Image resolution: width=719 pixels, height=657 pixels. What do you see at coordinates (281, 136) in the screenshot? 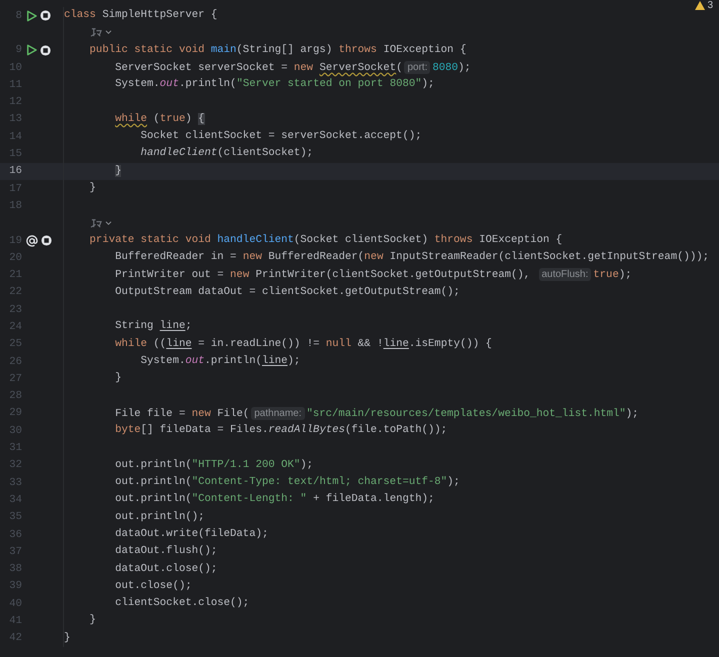
I see `code-line: Socket clientSocket = serverSocket.accept();` at bounding box center [281, 136].